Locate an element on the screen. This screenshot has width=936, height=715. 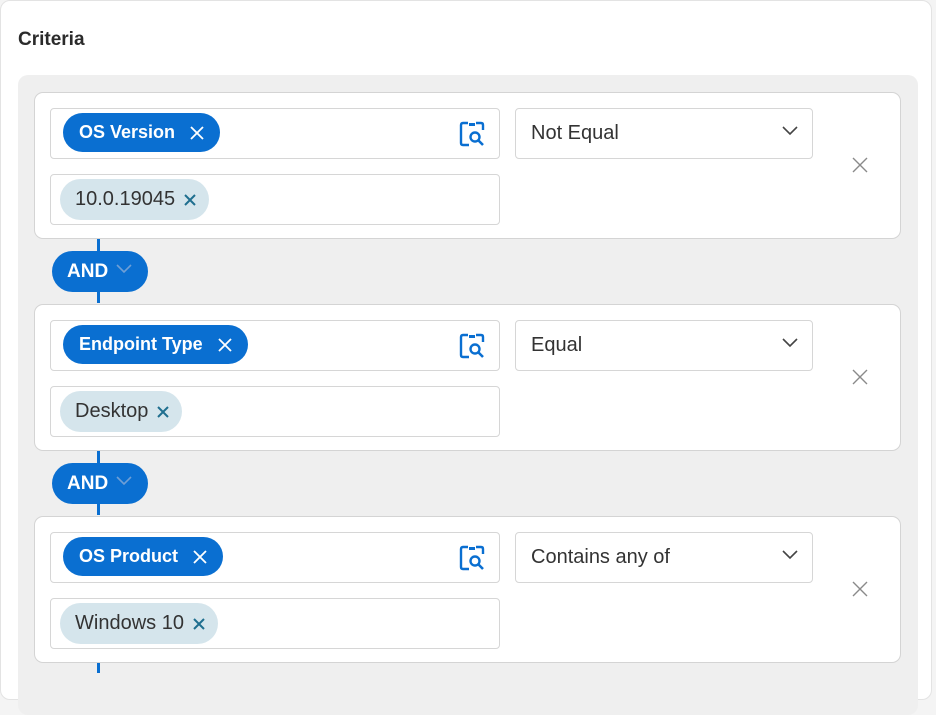
field-selector: Endpoint Type is located at coordinates (275, 345).